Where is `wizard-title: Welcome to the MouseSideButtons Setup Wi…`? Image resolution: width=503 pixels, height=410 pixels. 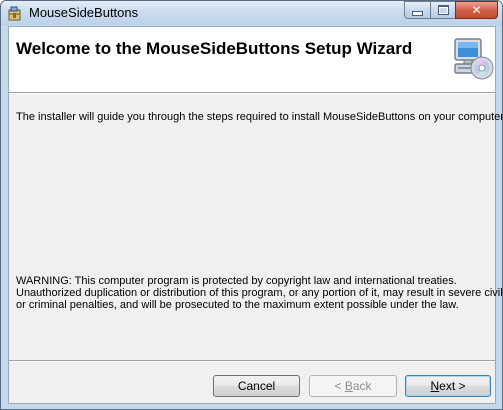
wizard-title: Welcome to the MouseSideButtons Setup Wi… is located at coordinates (214, 48).